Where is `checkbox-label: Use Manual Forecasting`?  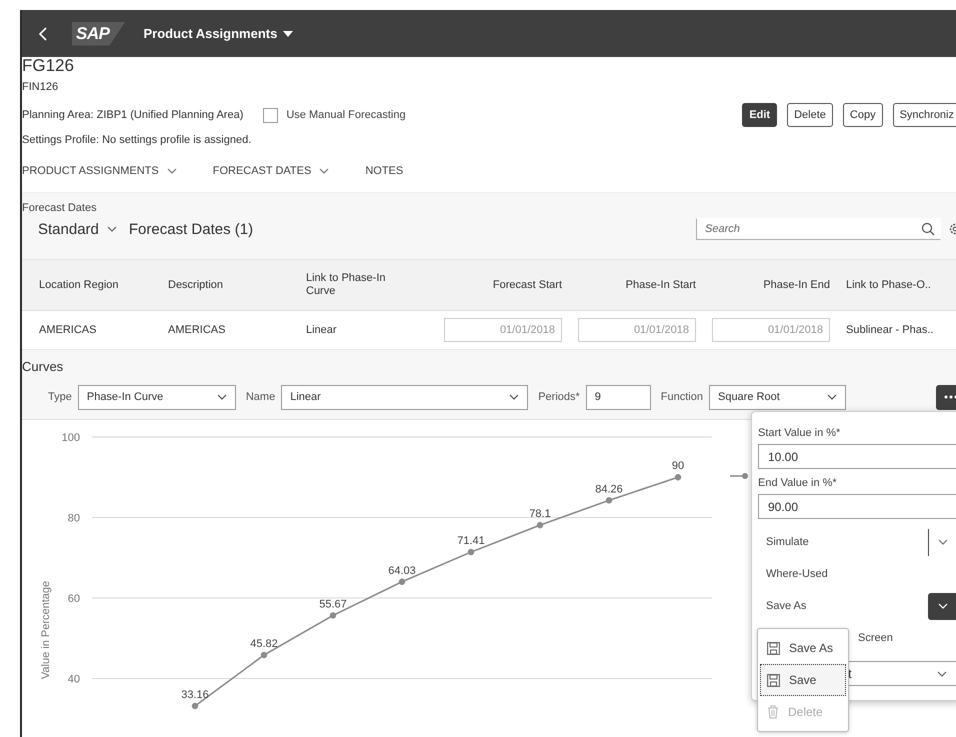
checkbox-label: Use Manual Forecasting is located at coordinates (346, 115).